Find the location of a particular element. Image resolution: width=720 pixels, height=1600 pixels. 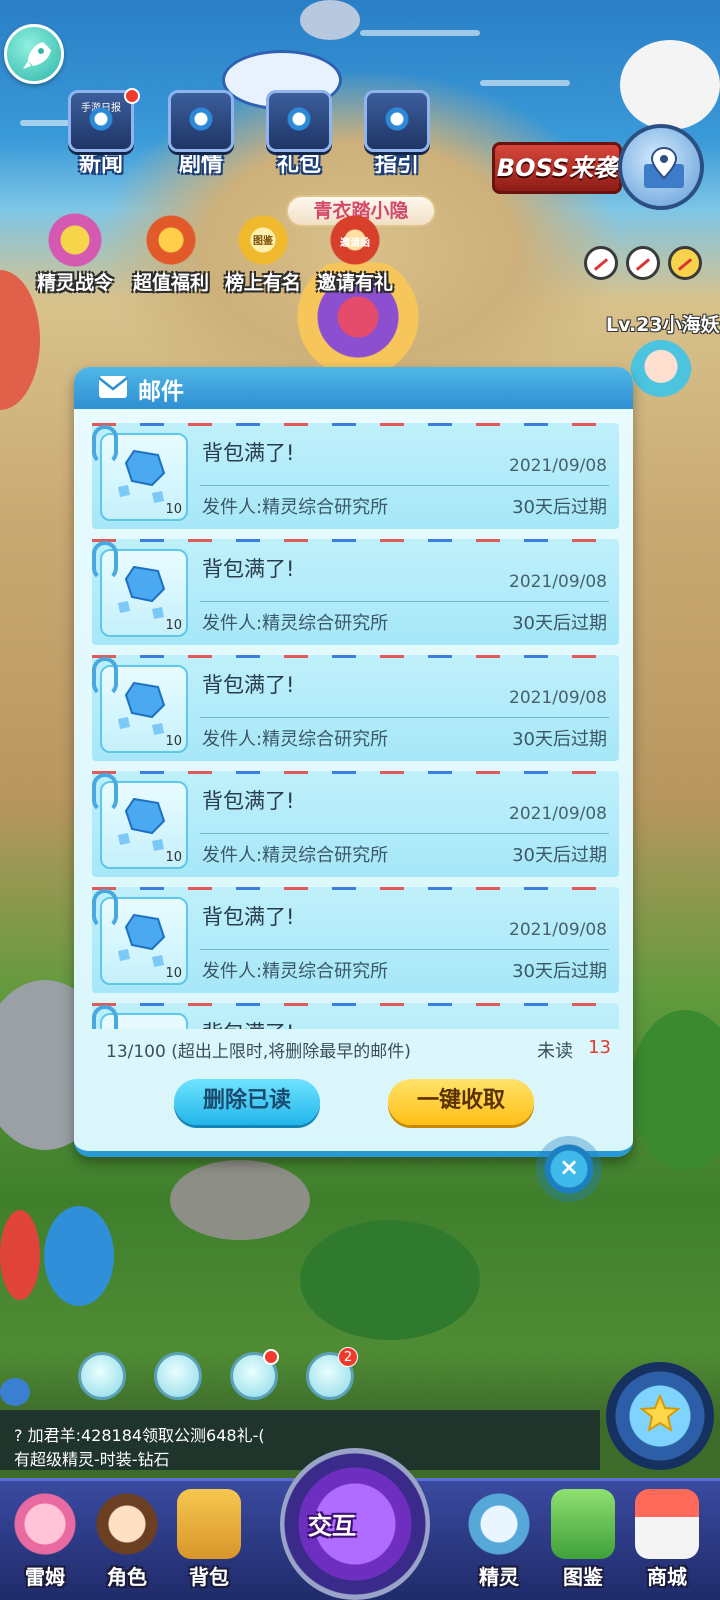

shop-icon is located at coordinates (667, 1524).